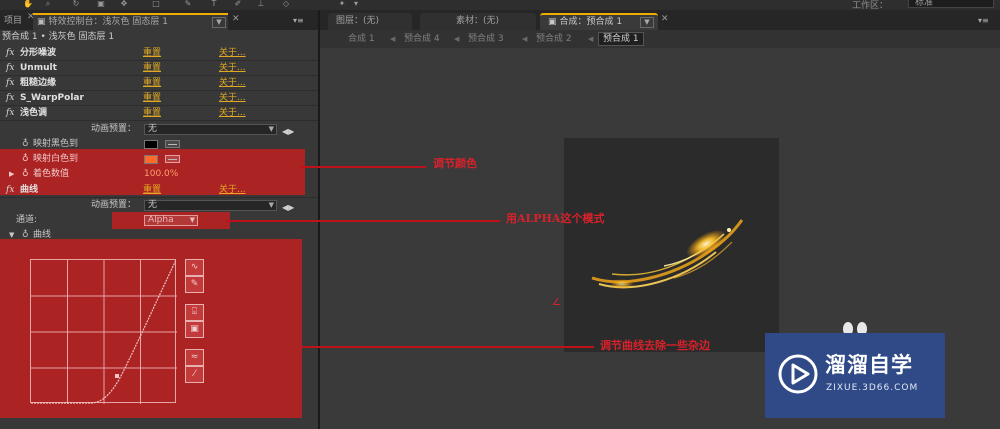 The height and width of the screenshot is (429, 1000). Describe the element at coordinates (194, 357) in the screenshot. I see `smooth-curve-icon: ≈` at that location.